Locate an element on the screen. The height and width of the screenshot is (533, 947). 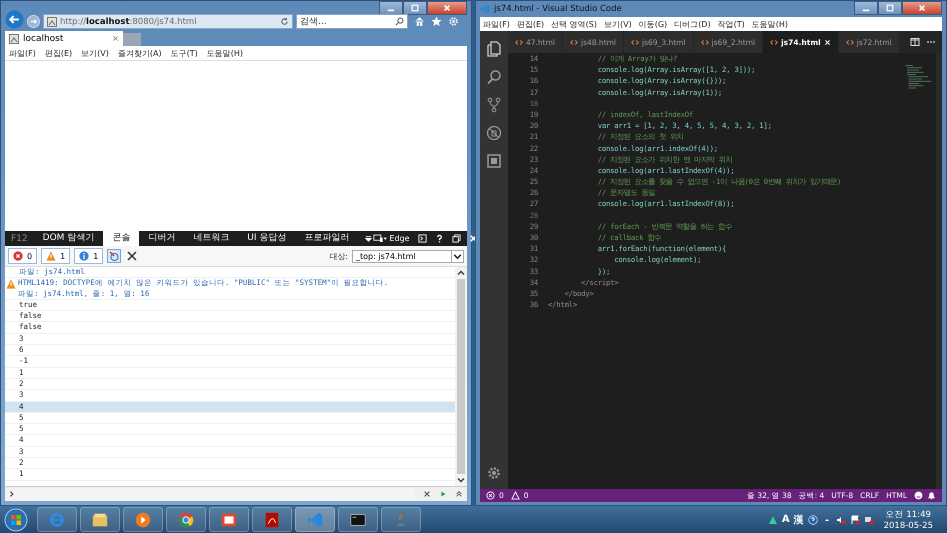
split-editor-icon is located at coordinates (915, 42).